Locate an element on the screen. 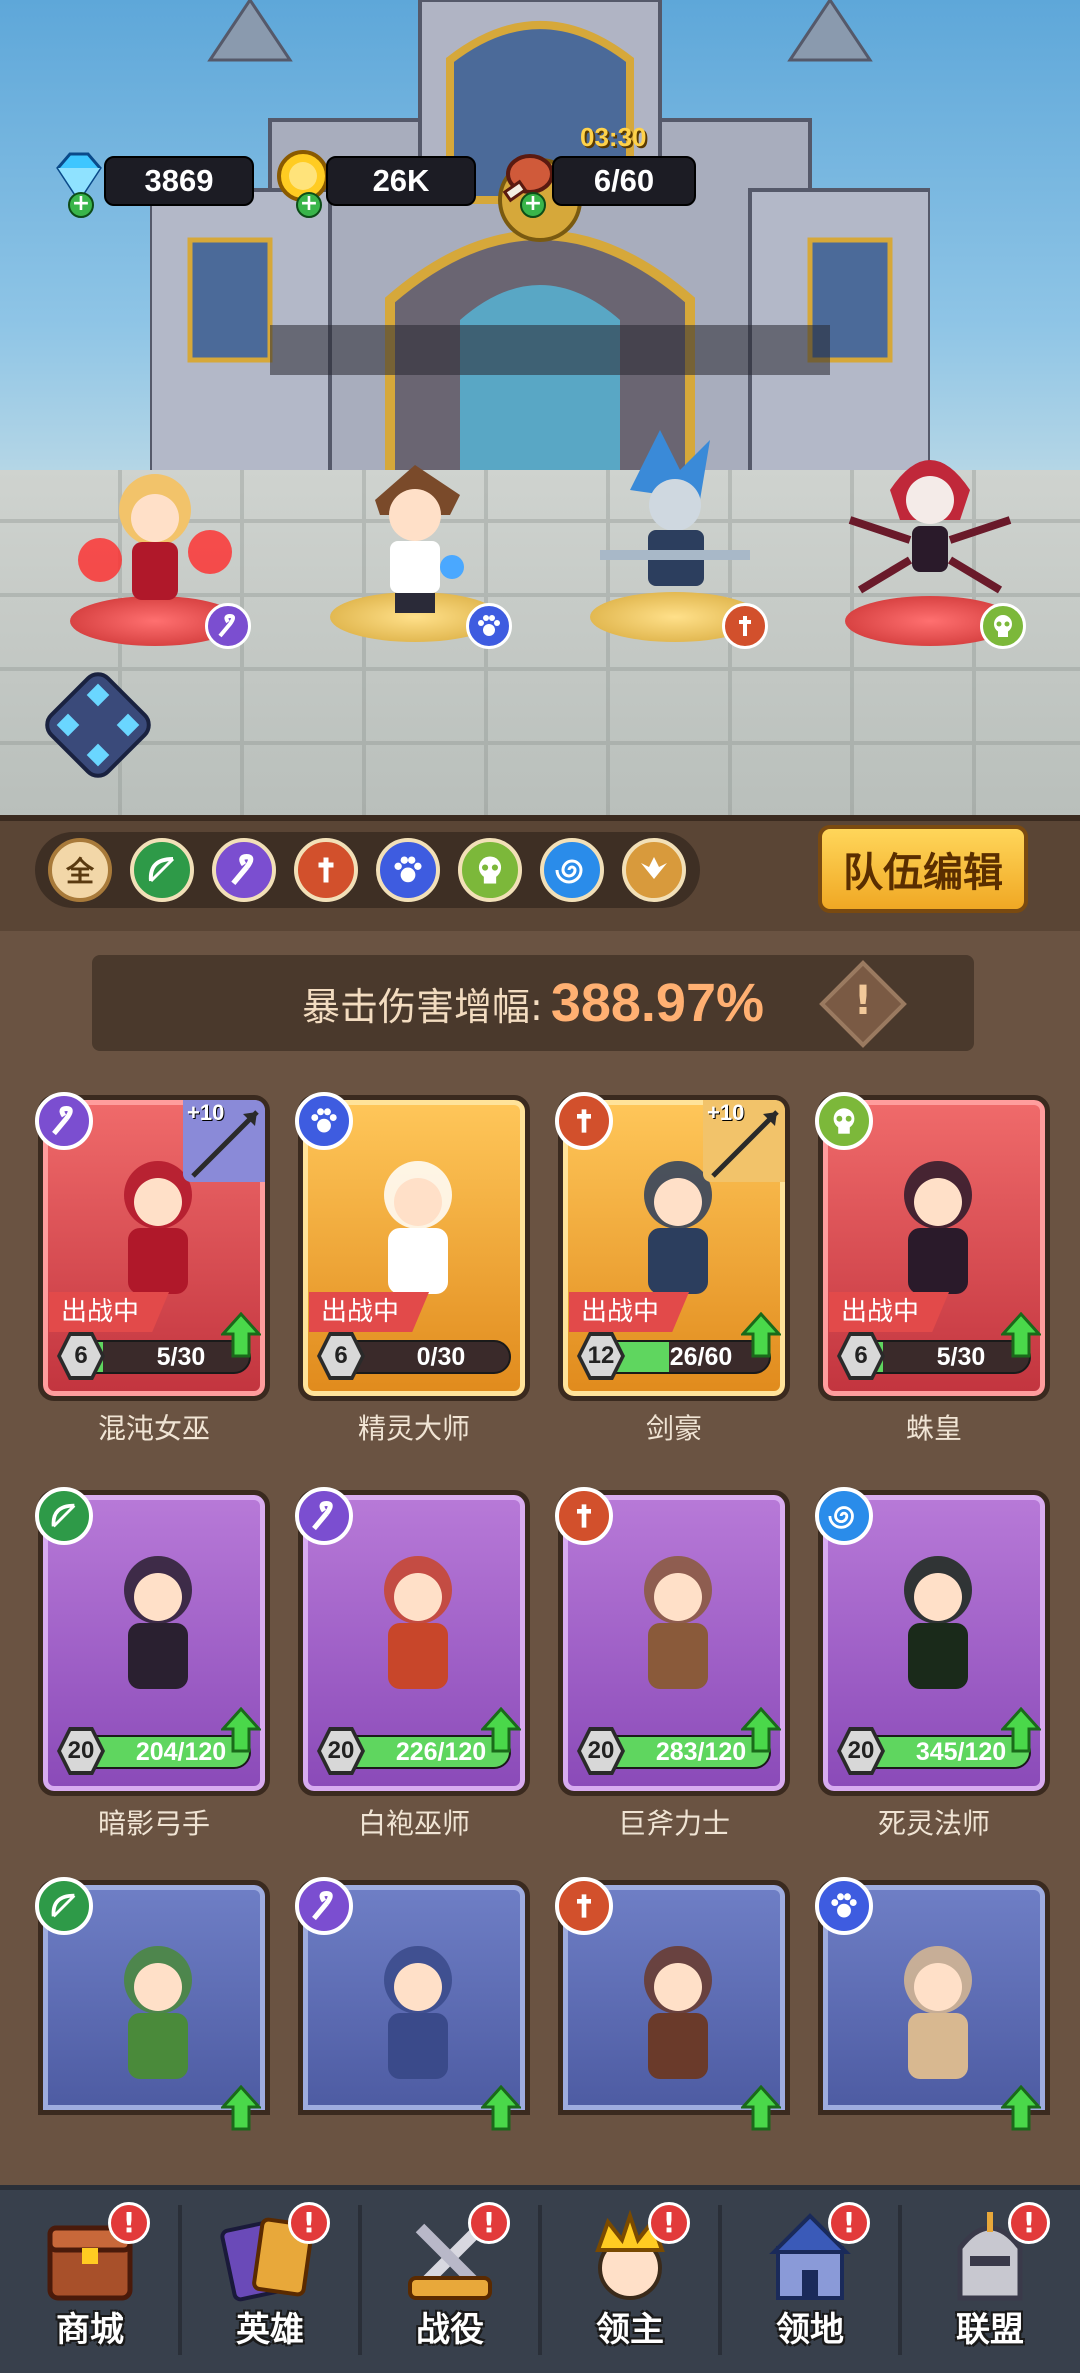 The image size is (1080, 2373). scene-mage-badge-icon is located at coordinates (228, 626).